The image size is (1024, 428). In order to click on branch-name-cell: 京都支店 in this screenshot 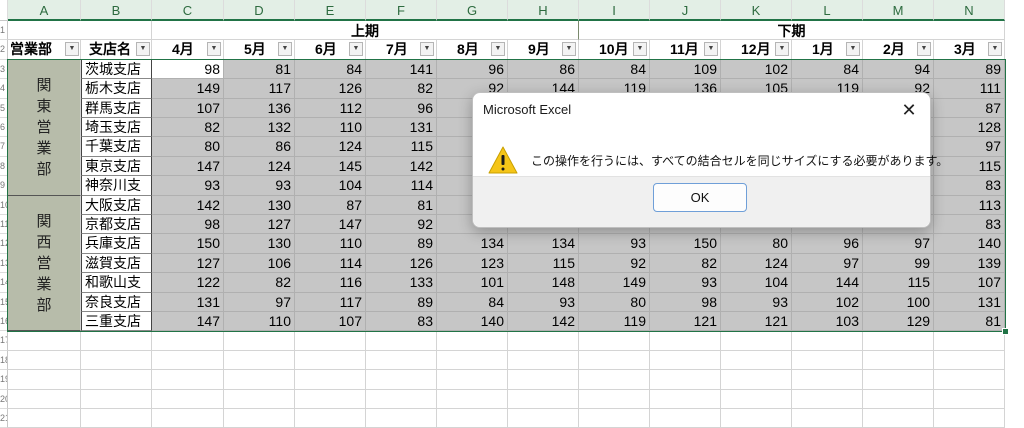, I will do `click(116, 224)`.